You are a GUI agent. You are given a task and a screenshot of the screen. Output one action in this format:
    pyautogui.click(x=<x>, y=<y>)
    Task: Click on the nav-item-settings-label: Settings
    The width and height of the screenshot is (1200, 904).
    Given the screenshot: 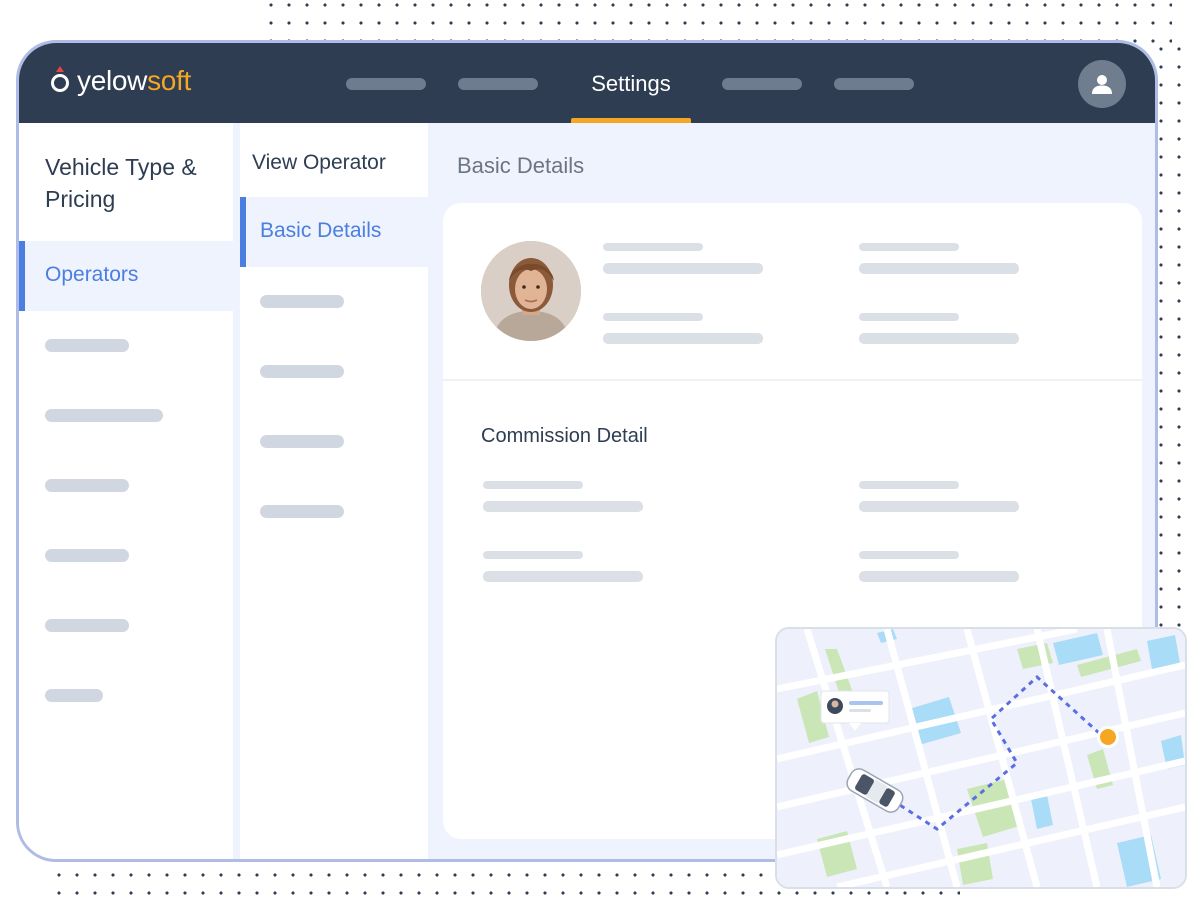 What is the action you would take?
    pyautogui.click(x=631, y=83)
    